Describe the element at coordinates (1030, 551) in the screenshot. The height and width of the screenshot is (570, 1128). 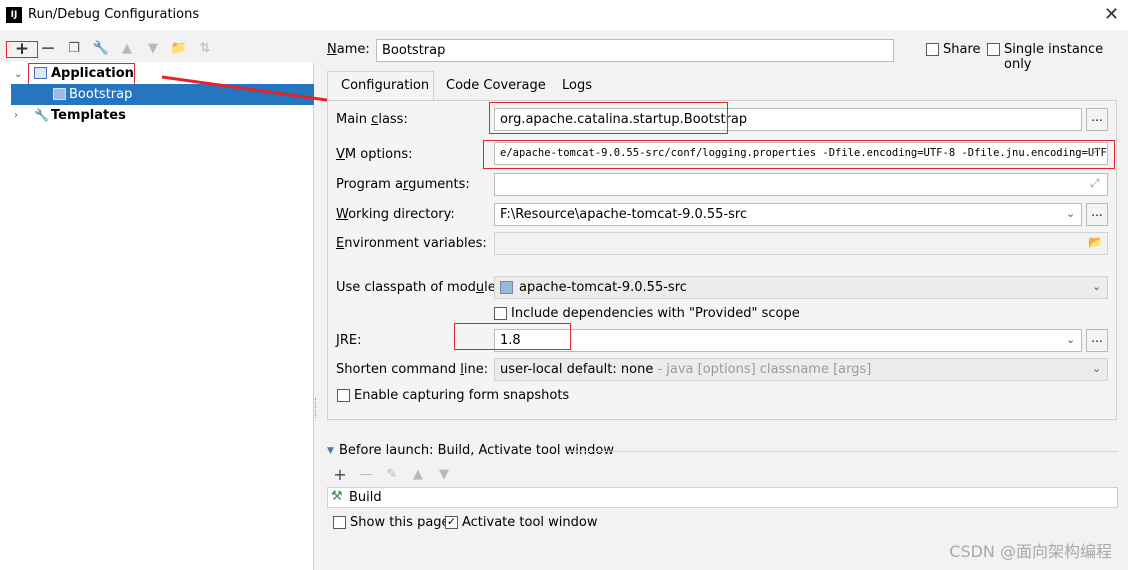
I see `watermark: CSDN @面向架构编程` at that location.